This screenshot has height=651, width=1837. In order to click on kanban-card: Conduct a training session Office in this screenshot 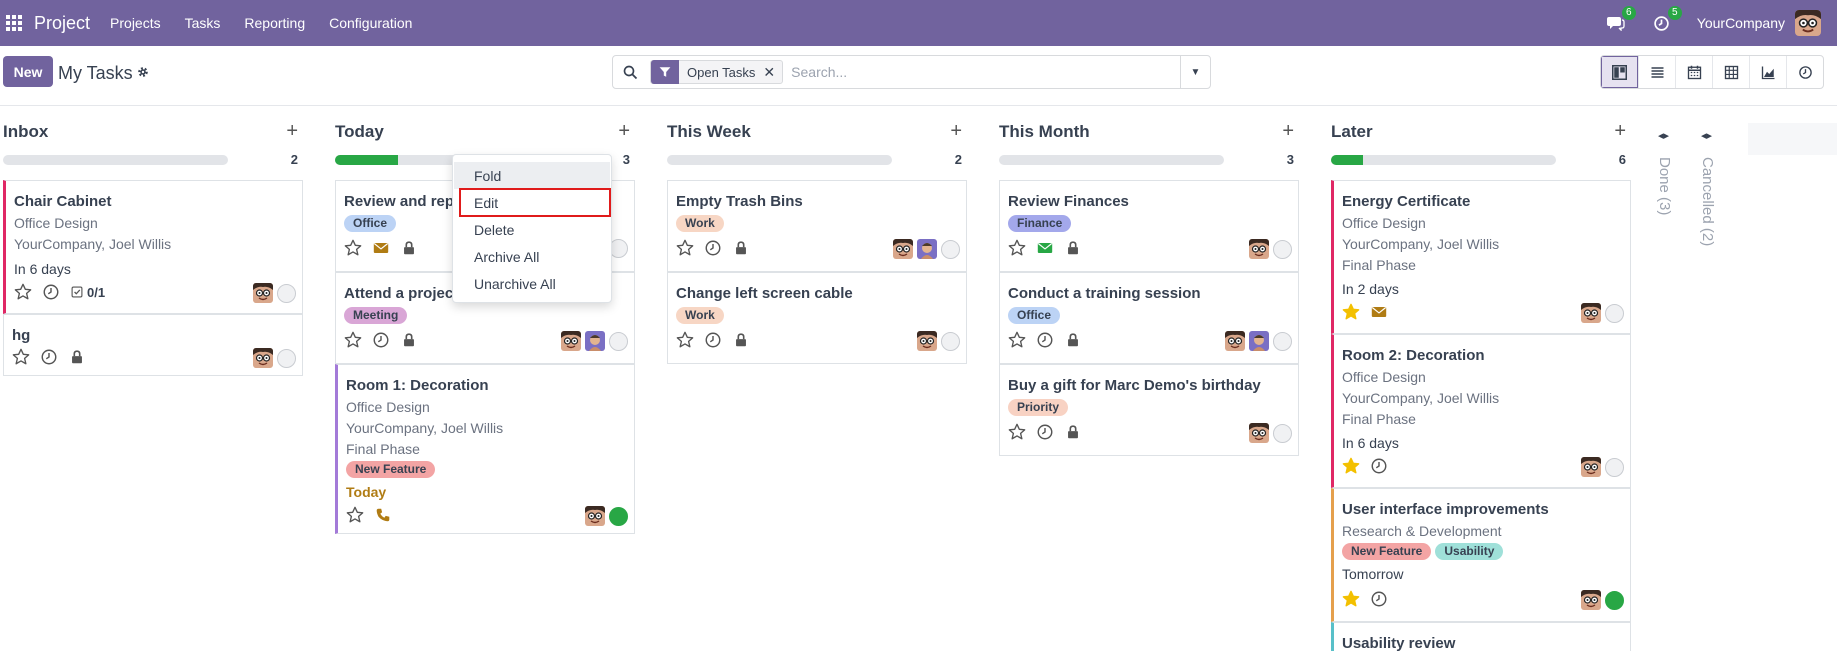, I will do `click(1149, 318)`.